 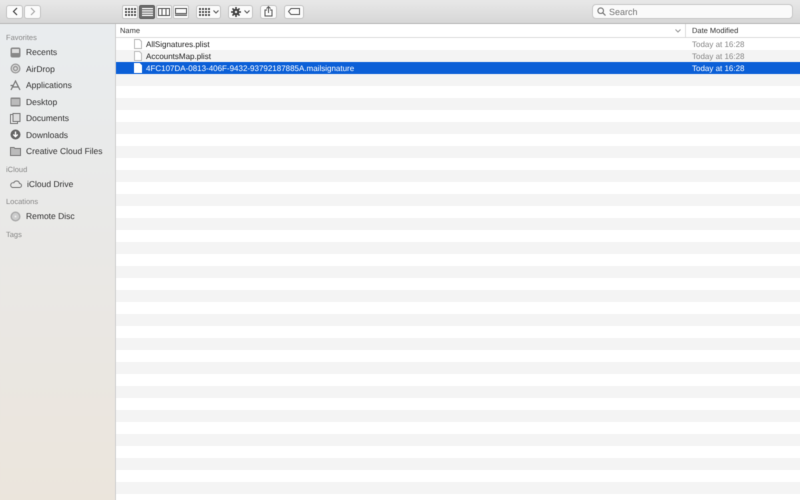 I want to click on sidebar-item: Applications, so click(x=57, y=85).